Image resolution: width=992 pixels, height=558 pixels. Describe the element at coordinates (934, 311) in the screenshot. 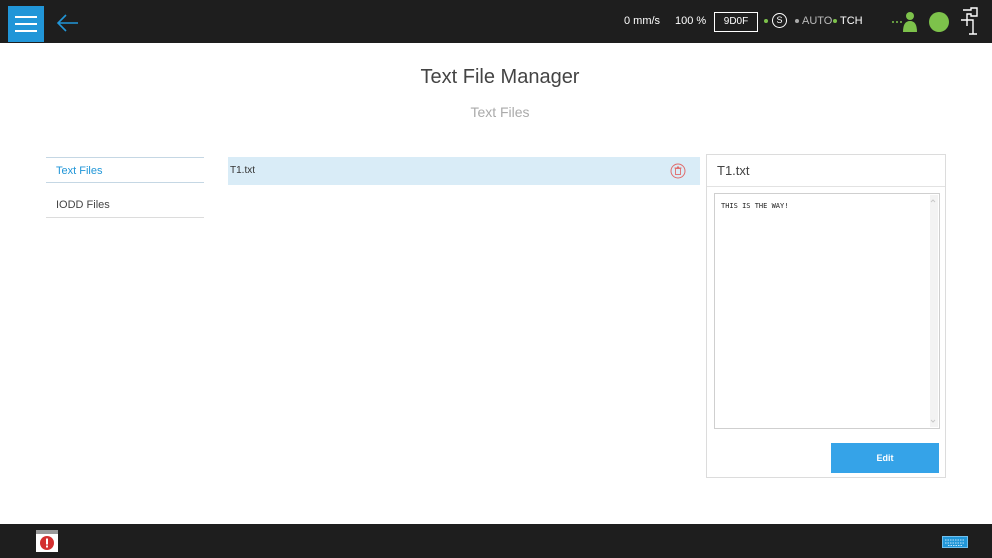

I see `scrollbar` at that location.